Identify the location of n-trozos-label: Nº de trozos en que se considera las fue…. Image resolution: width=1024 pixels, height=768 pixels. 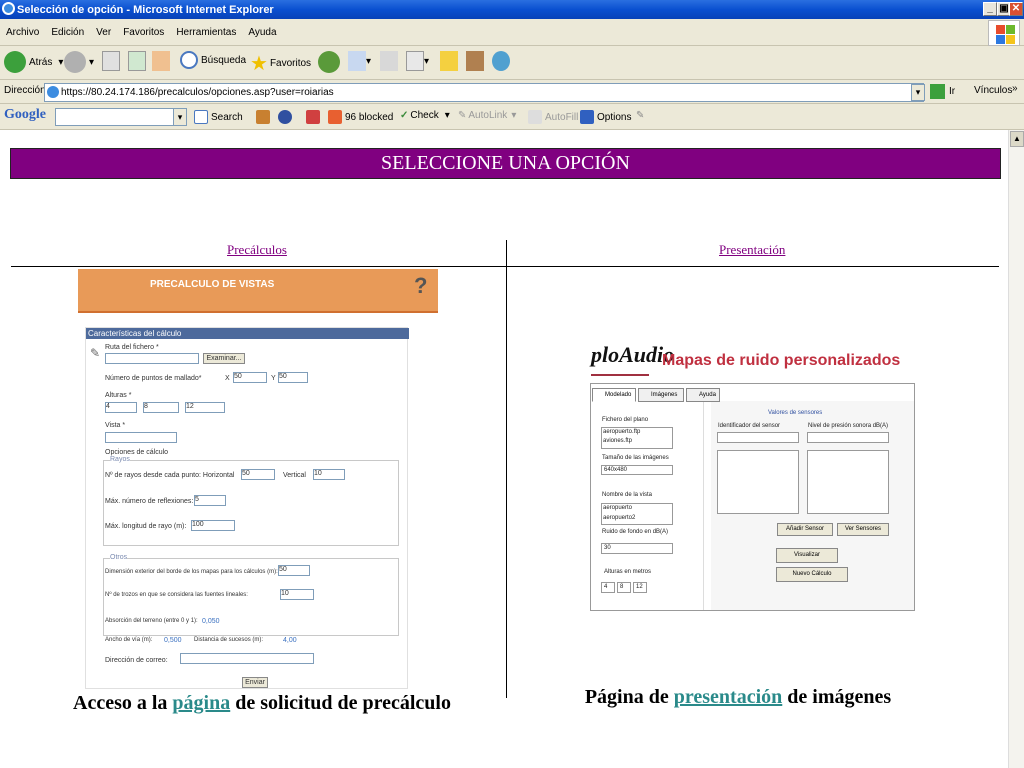
(176, 595).